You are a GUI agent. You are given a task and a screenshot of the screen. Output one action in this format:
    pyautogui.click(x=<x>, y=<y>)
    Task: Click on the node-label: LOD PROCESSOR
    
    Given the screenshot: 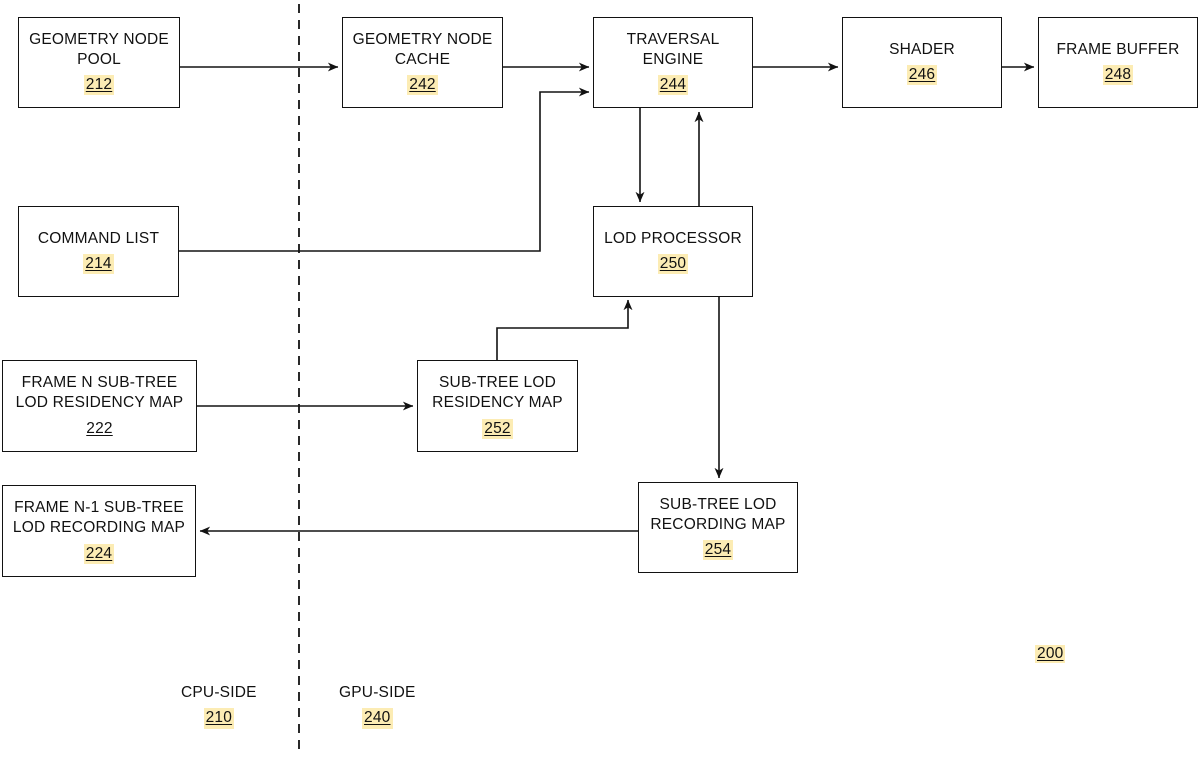 What is the action you would take?
    pyautogui.click(x=673, y=238)
    